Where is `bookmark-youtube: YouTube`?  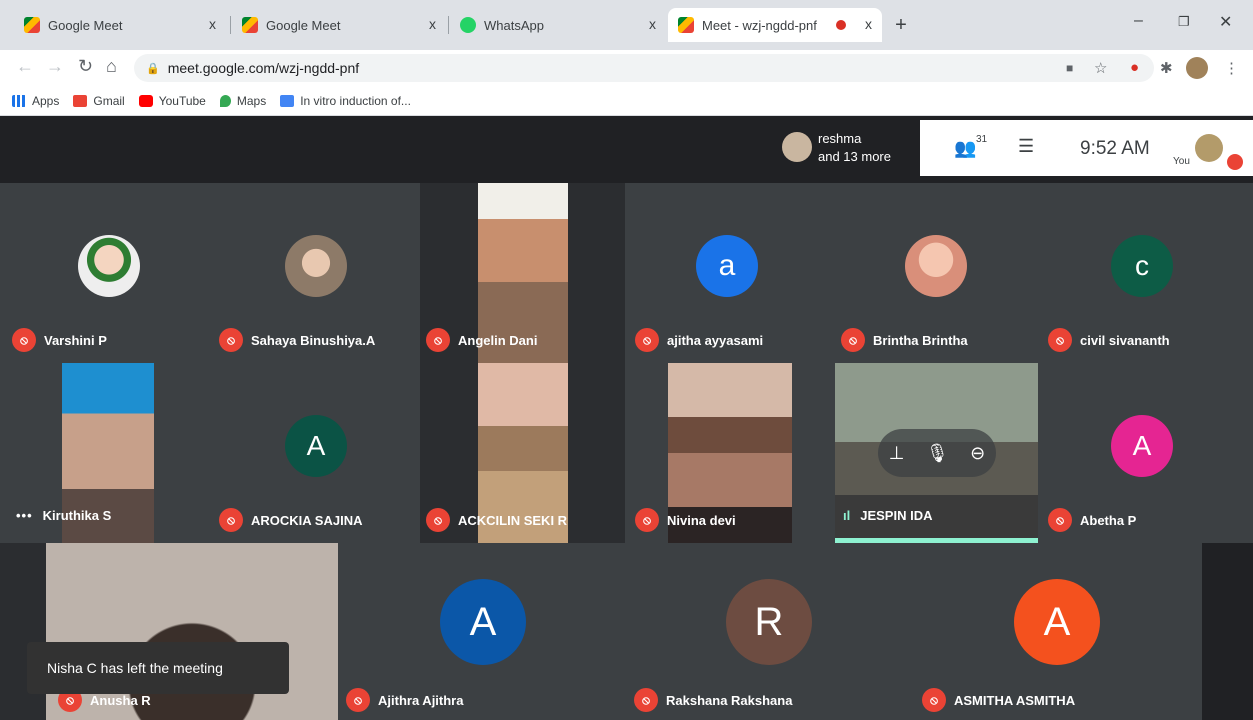 bookmark-youtube: YouTube is located at coordinates (172, 101).